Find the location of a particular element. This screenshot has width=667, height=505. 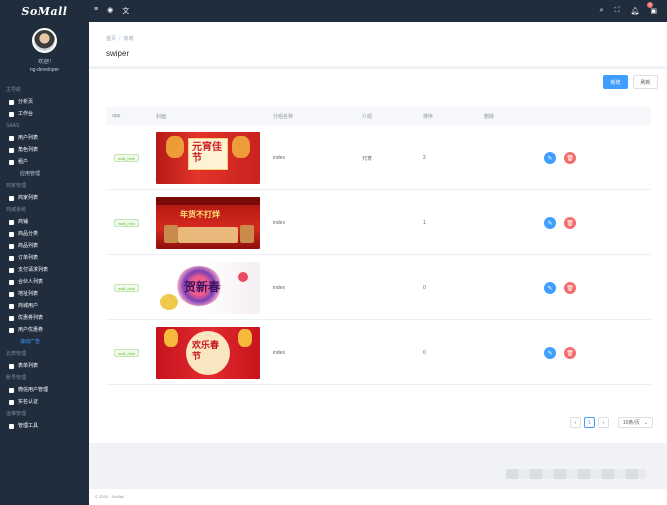

cover-image: 欢乐春节 is located at coordinates (208, 353).